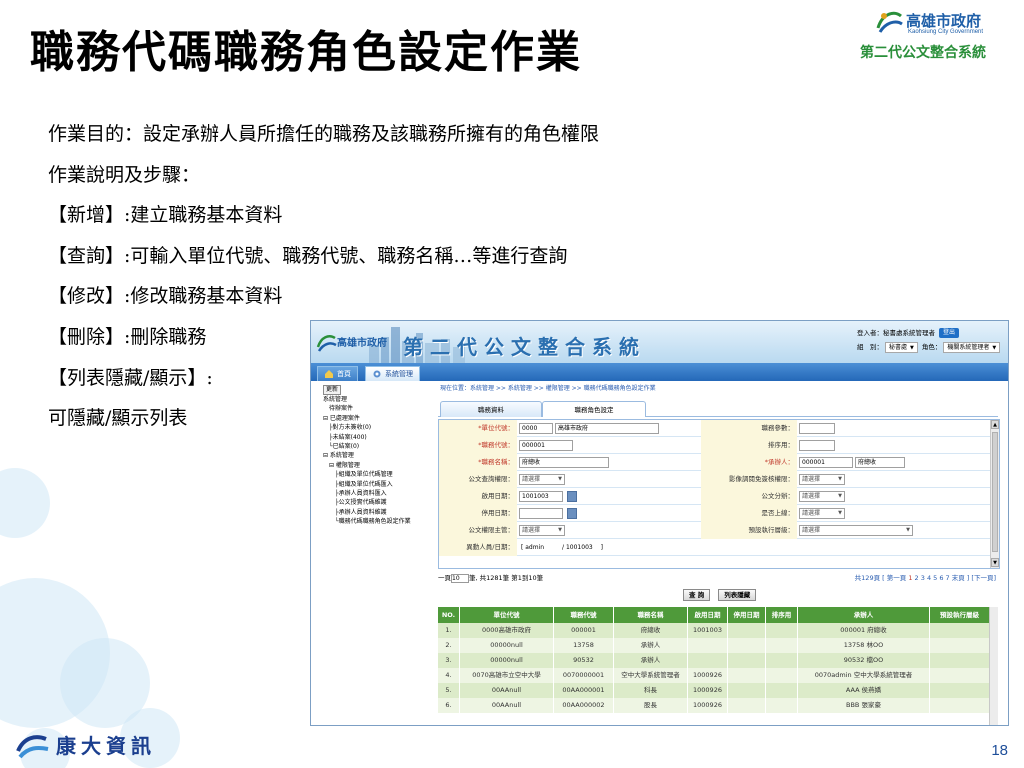 Image resolution: width=1024 pixels, height=768 pixels. What do you see at coordinates (478, 513) in the screenshot?
I see `stop-date-label: 停用日期：` at bounding box center [478, 513].